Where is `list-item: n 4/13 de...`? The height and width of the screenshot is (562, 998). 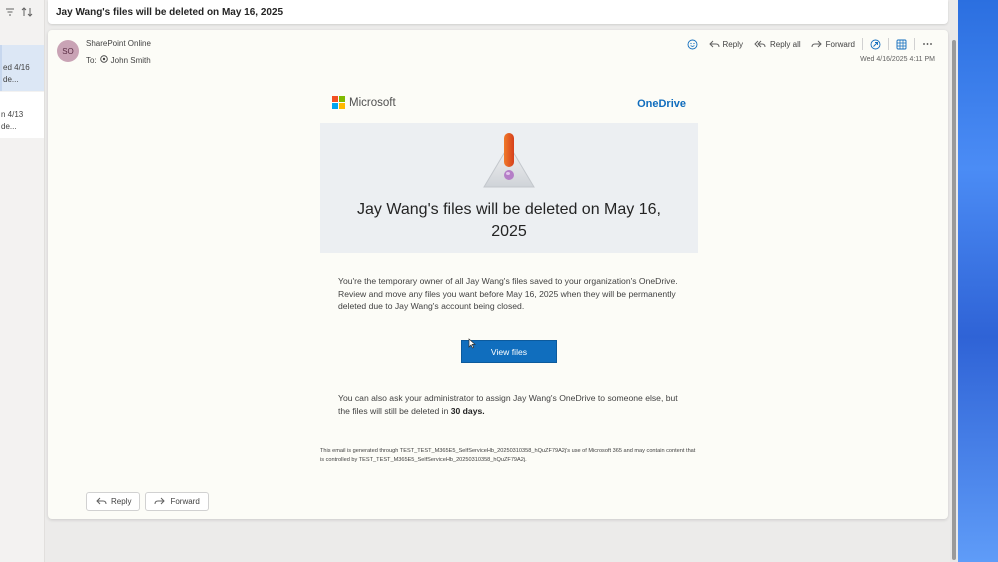
list-item: n 4/13 de... is located at coordinates (22, 115).